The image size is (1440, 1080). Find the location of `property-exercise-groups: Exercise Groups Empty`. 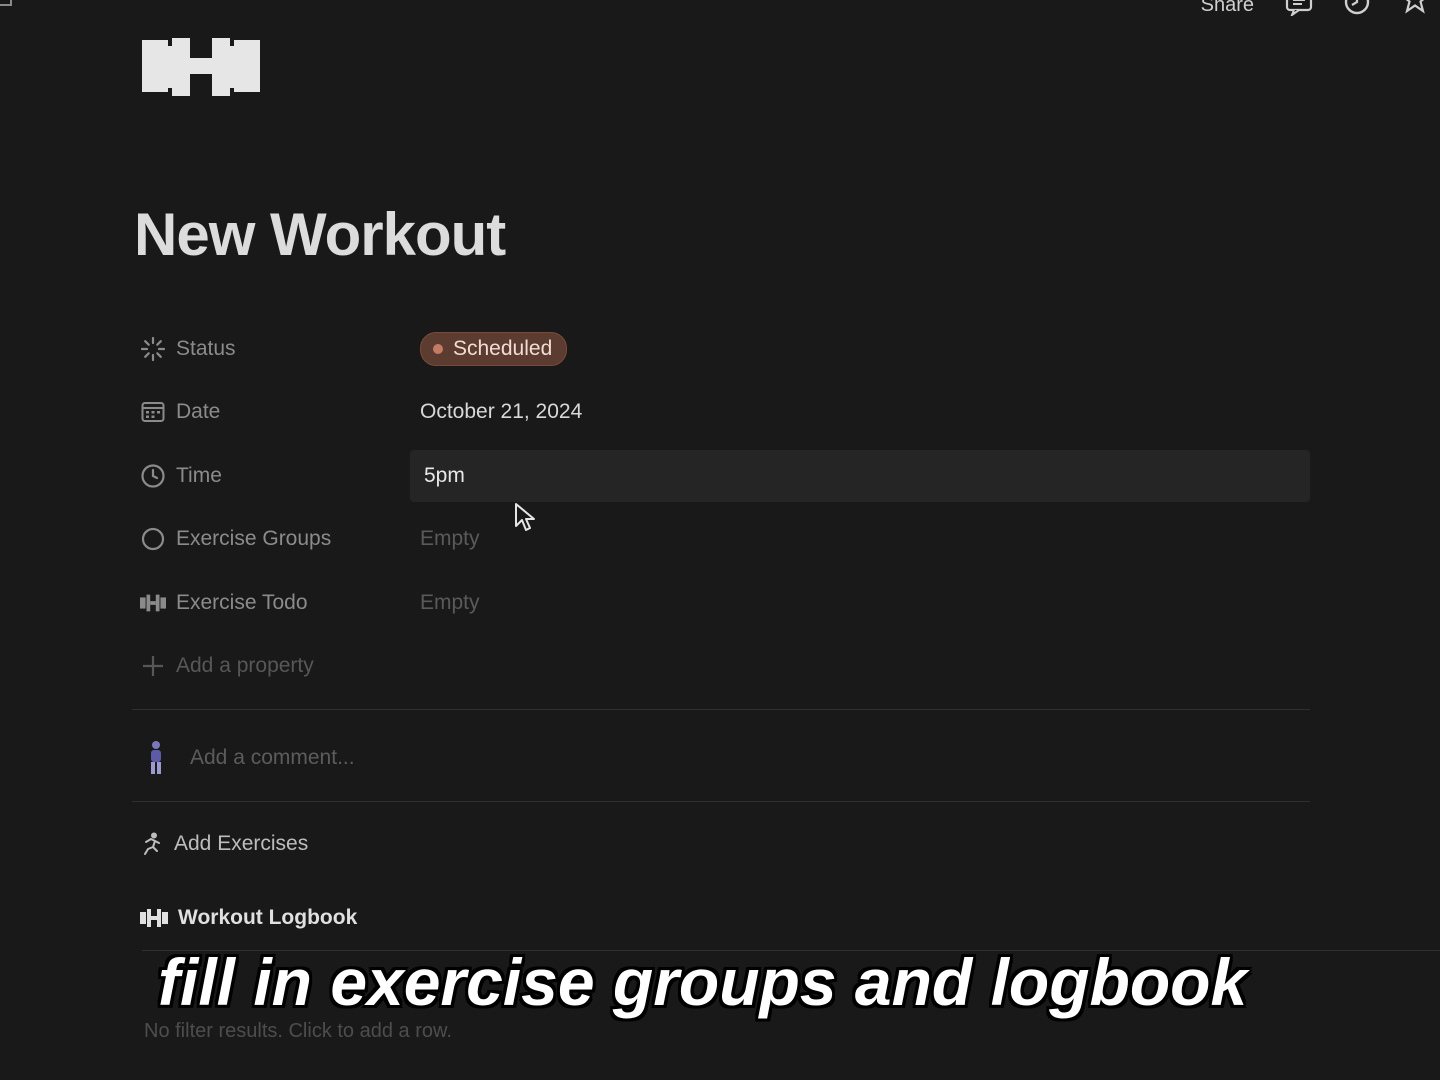

property-exercise-groups: Exercise Groups Empty is located at coordinates (722, 540).